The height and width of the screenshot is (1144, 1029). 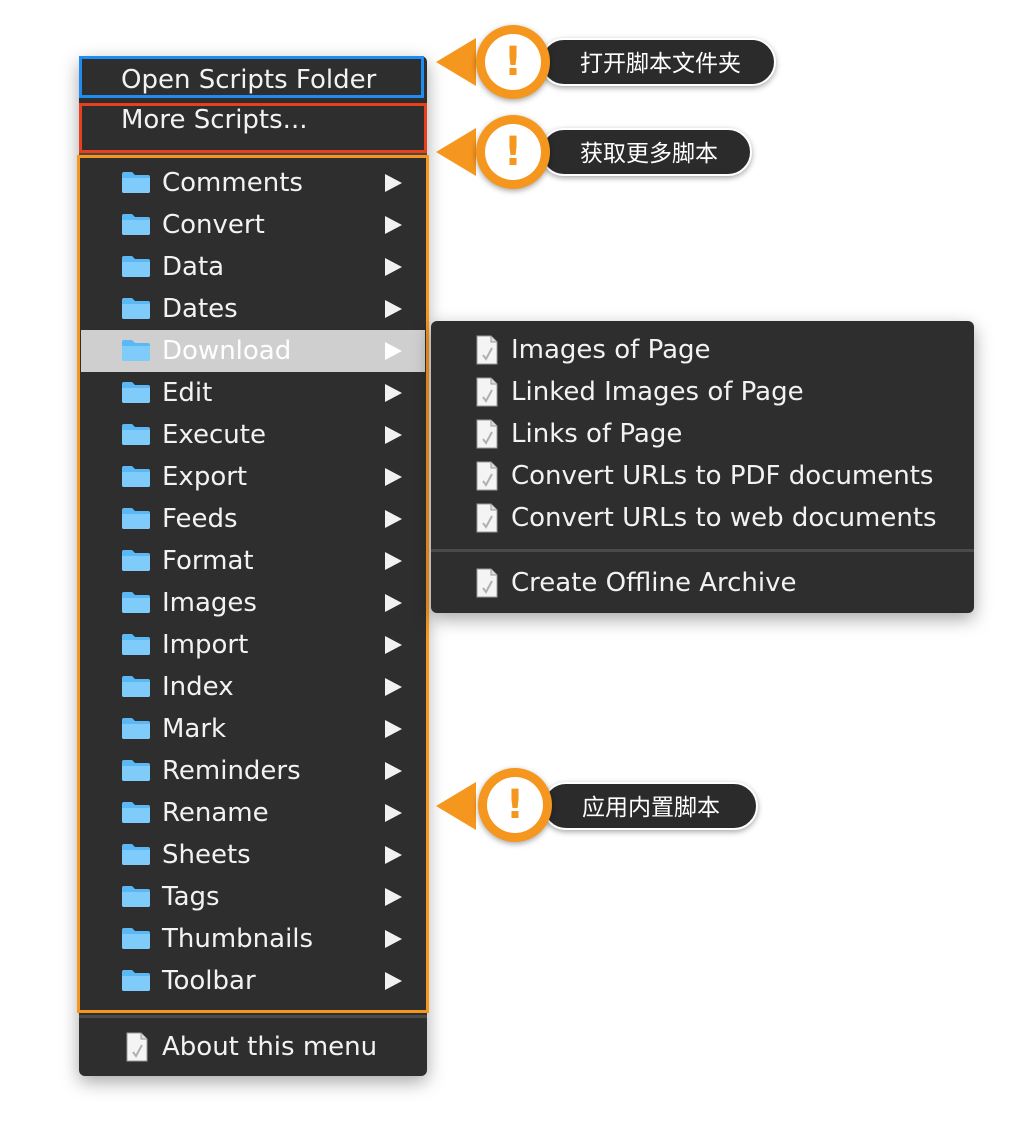 What do you see at coordinates (253, 128) in the screenshot?
I see `more-scripts-highlight` at bounding box center [253, 128].